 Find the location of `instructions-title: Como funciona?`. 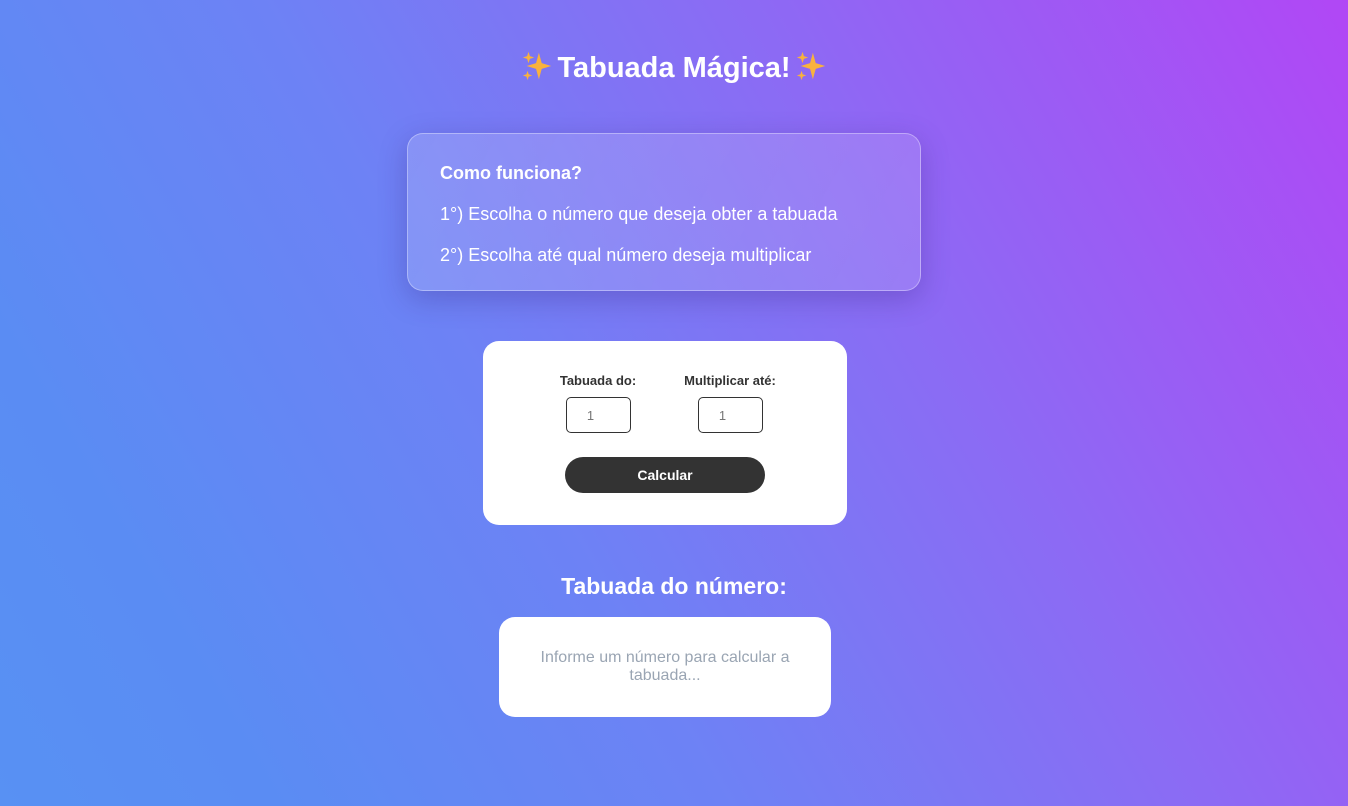

instructions-title: Como funciona? is located at coordinates (511, 173).